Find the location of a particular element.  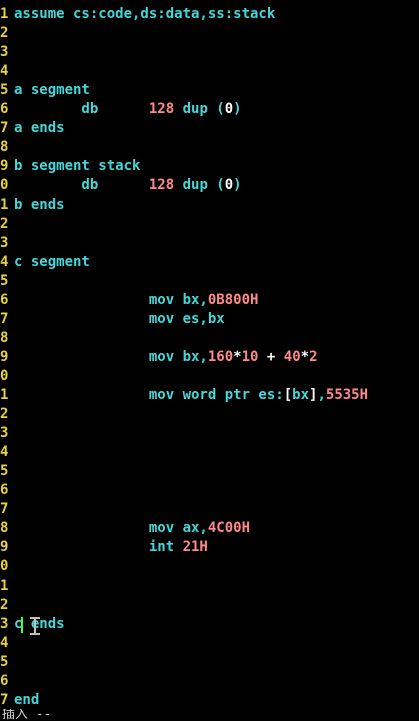

code-line: 7 mov es,bx is located at coordinates (209, 319).